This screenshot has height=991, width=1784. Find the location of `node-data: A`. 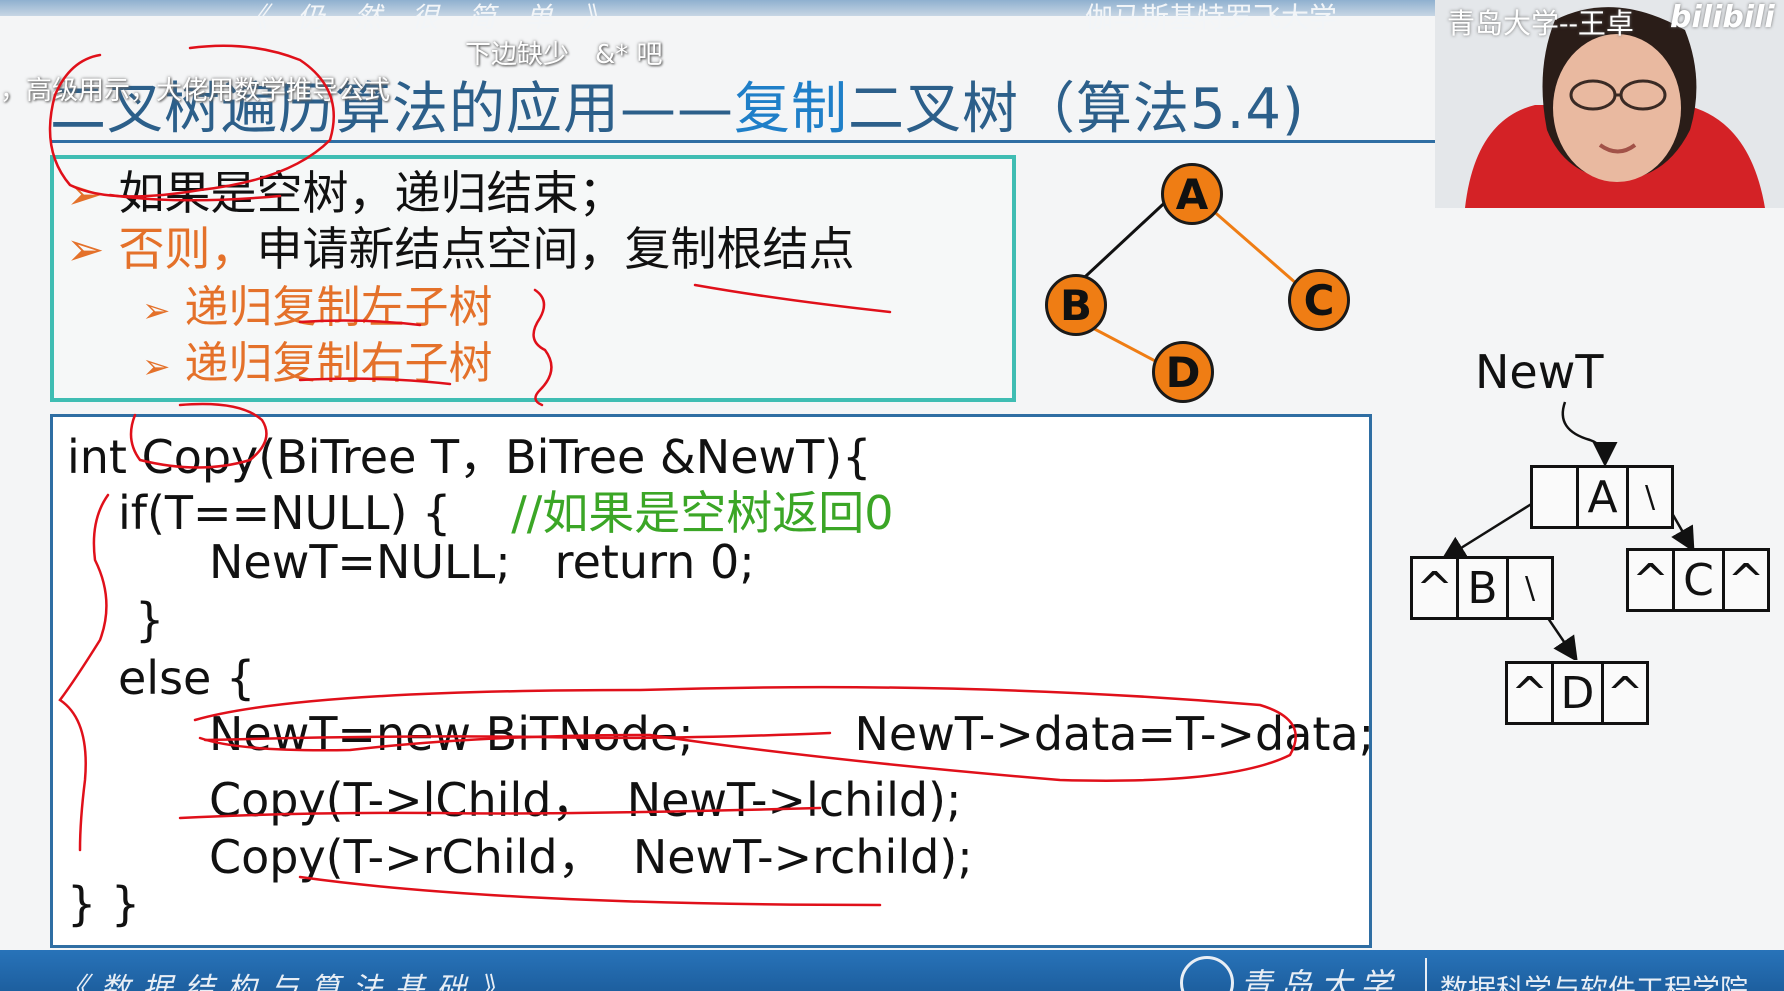

node-data: A is located at coordinates (1604, 497).